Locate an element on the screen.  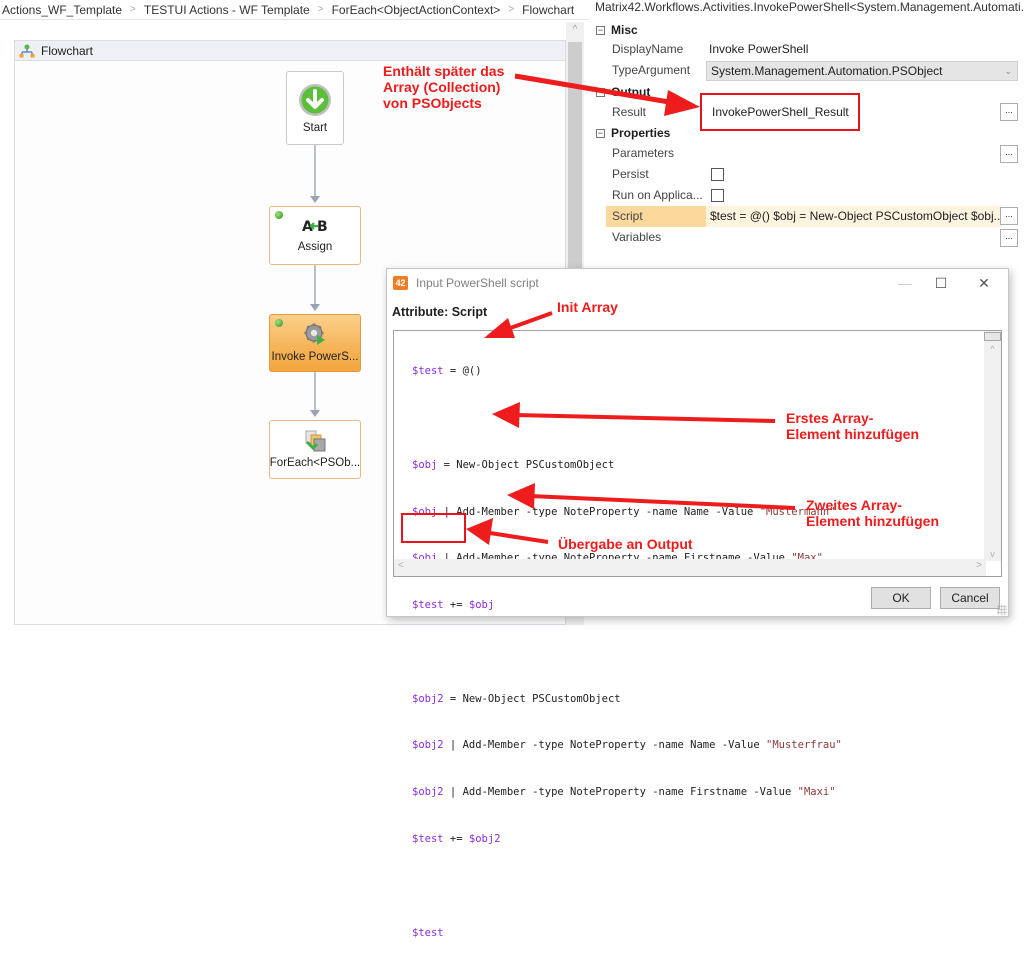
category-label: Misc is located at coordinates (624, 30).